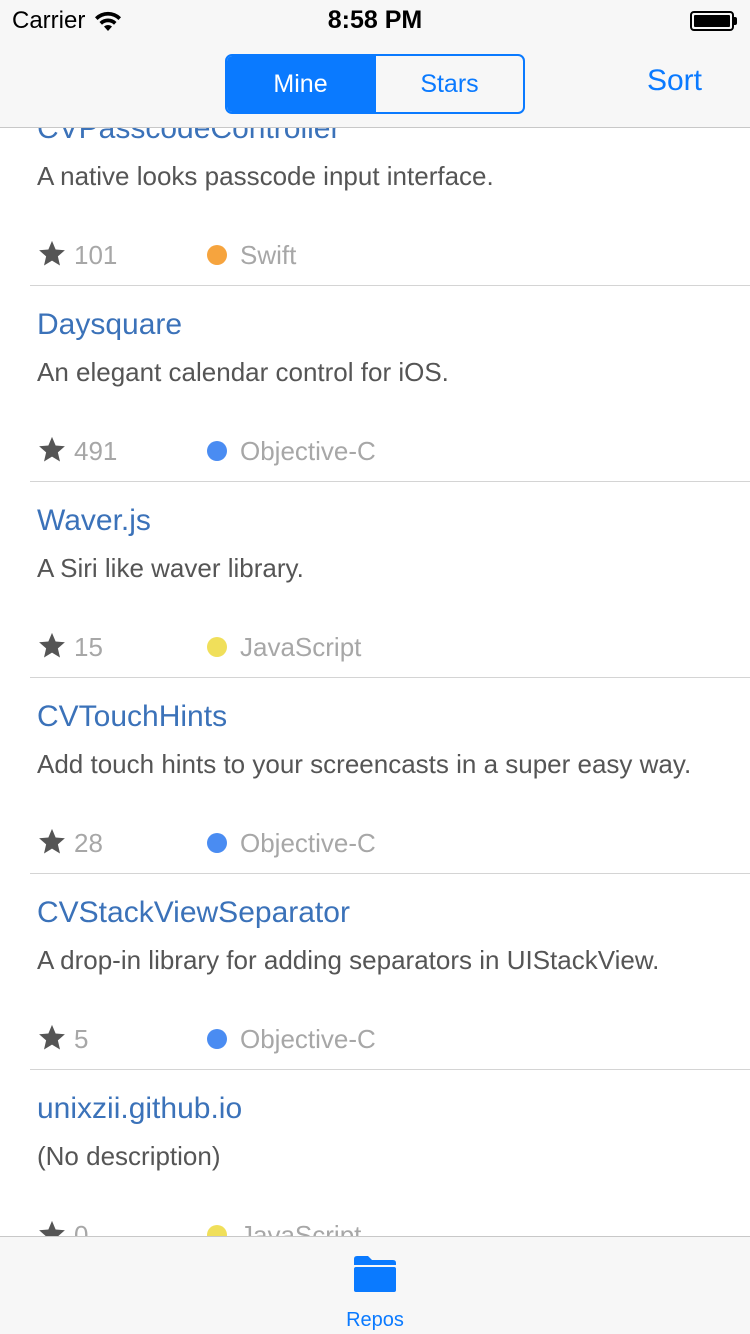 The width and height of the screenshot is (750, 1334). What do you see at coordinates (375, 1274) in the screenshot?
I see `folder-icon` at bounding box center [375, 1274].